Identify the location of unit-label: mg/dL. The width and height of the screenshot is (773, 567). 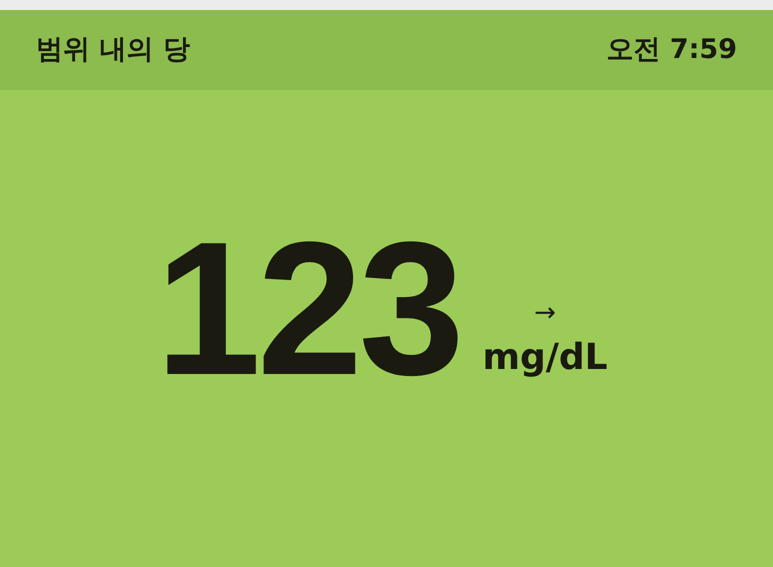
(545, 358).